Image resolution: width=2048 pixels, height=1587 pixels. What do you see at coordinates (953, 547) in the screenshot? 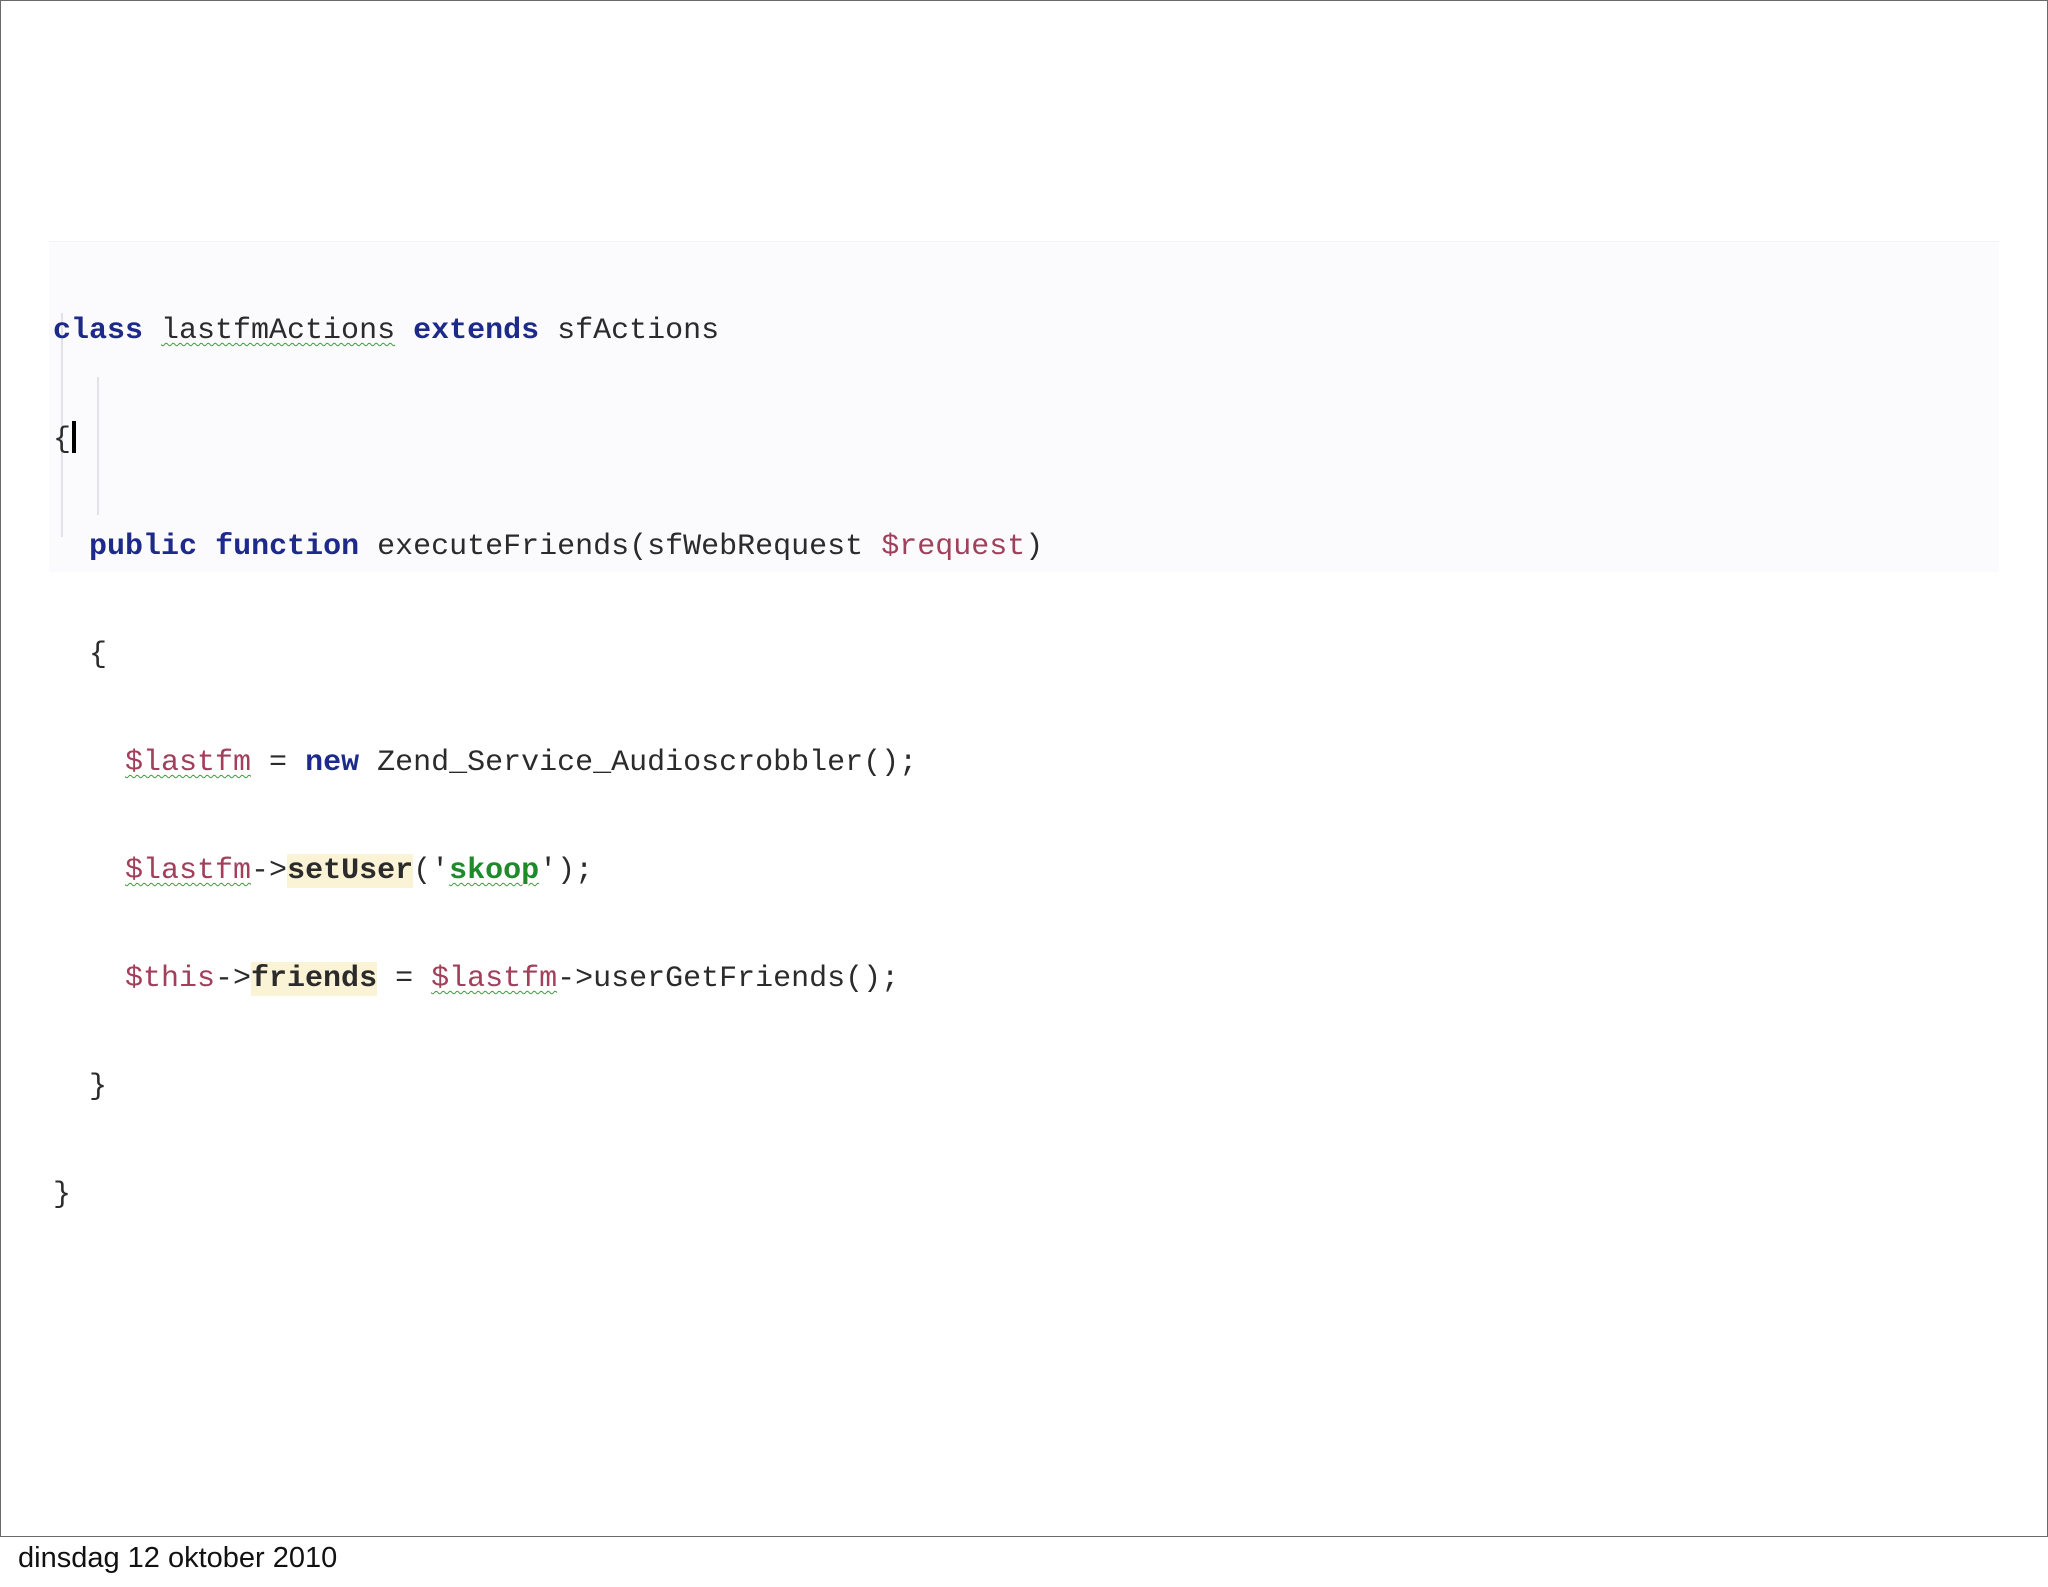
I see `param-request: $request` at bounding box center [953, 547].